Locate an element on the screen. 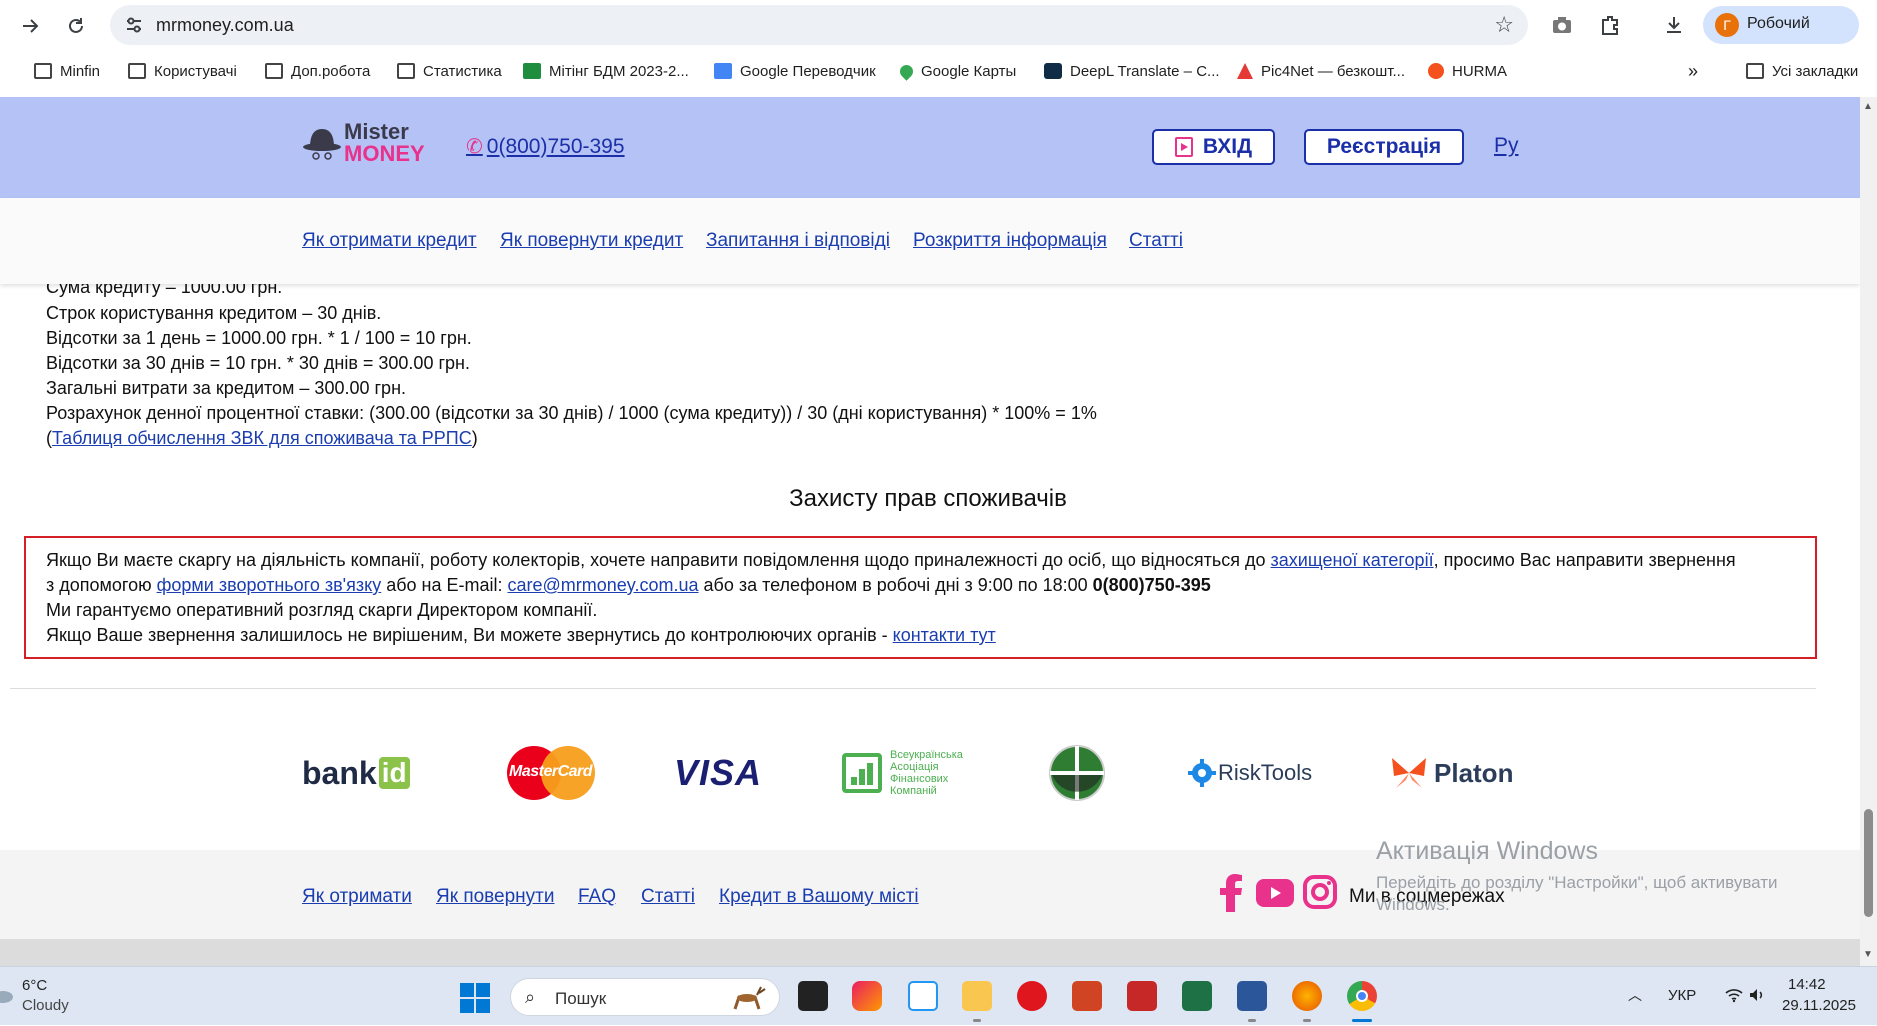  scroll-thumb is located at coordinates (1868, 863).